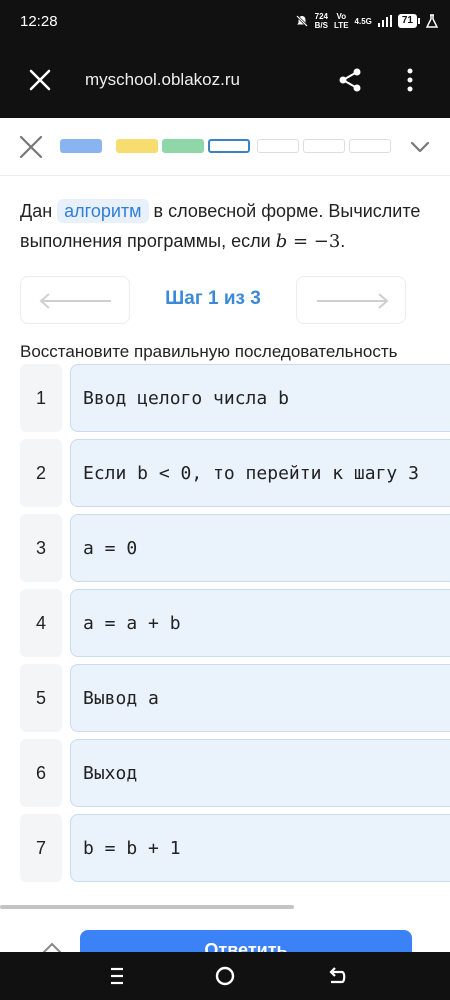 This screenshot has height=1000, width=450. Describe the element at coordinates (420, 147) in the screenshot. I see `chevron-down-icon` at that location.